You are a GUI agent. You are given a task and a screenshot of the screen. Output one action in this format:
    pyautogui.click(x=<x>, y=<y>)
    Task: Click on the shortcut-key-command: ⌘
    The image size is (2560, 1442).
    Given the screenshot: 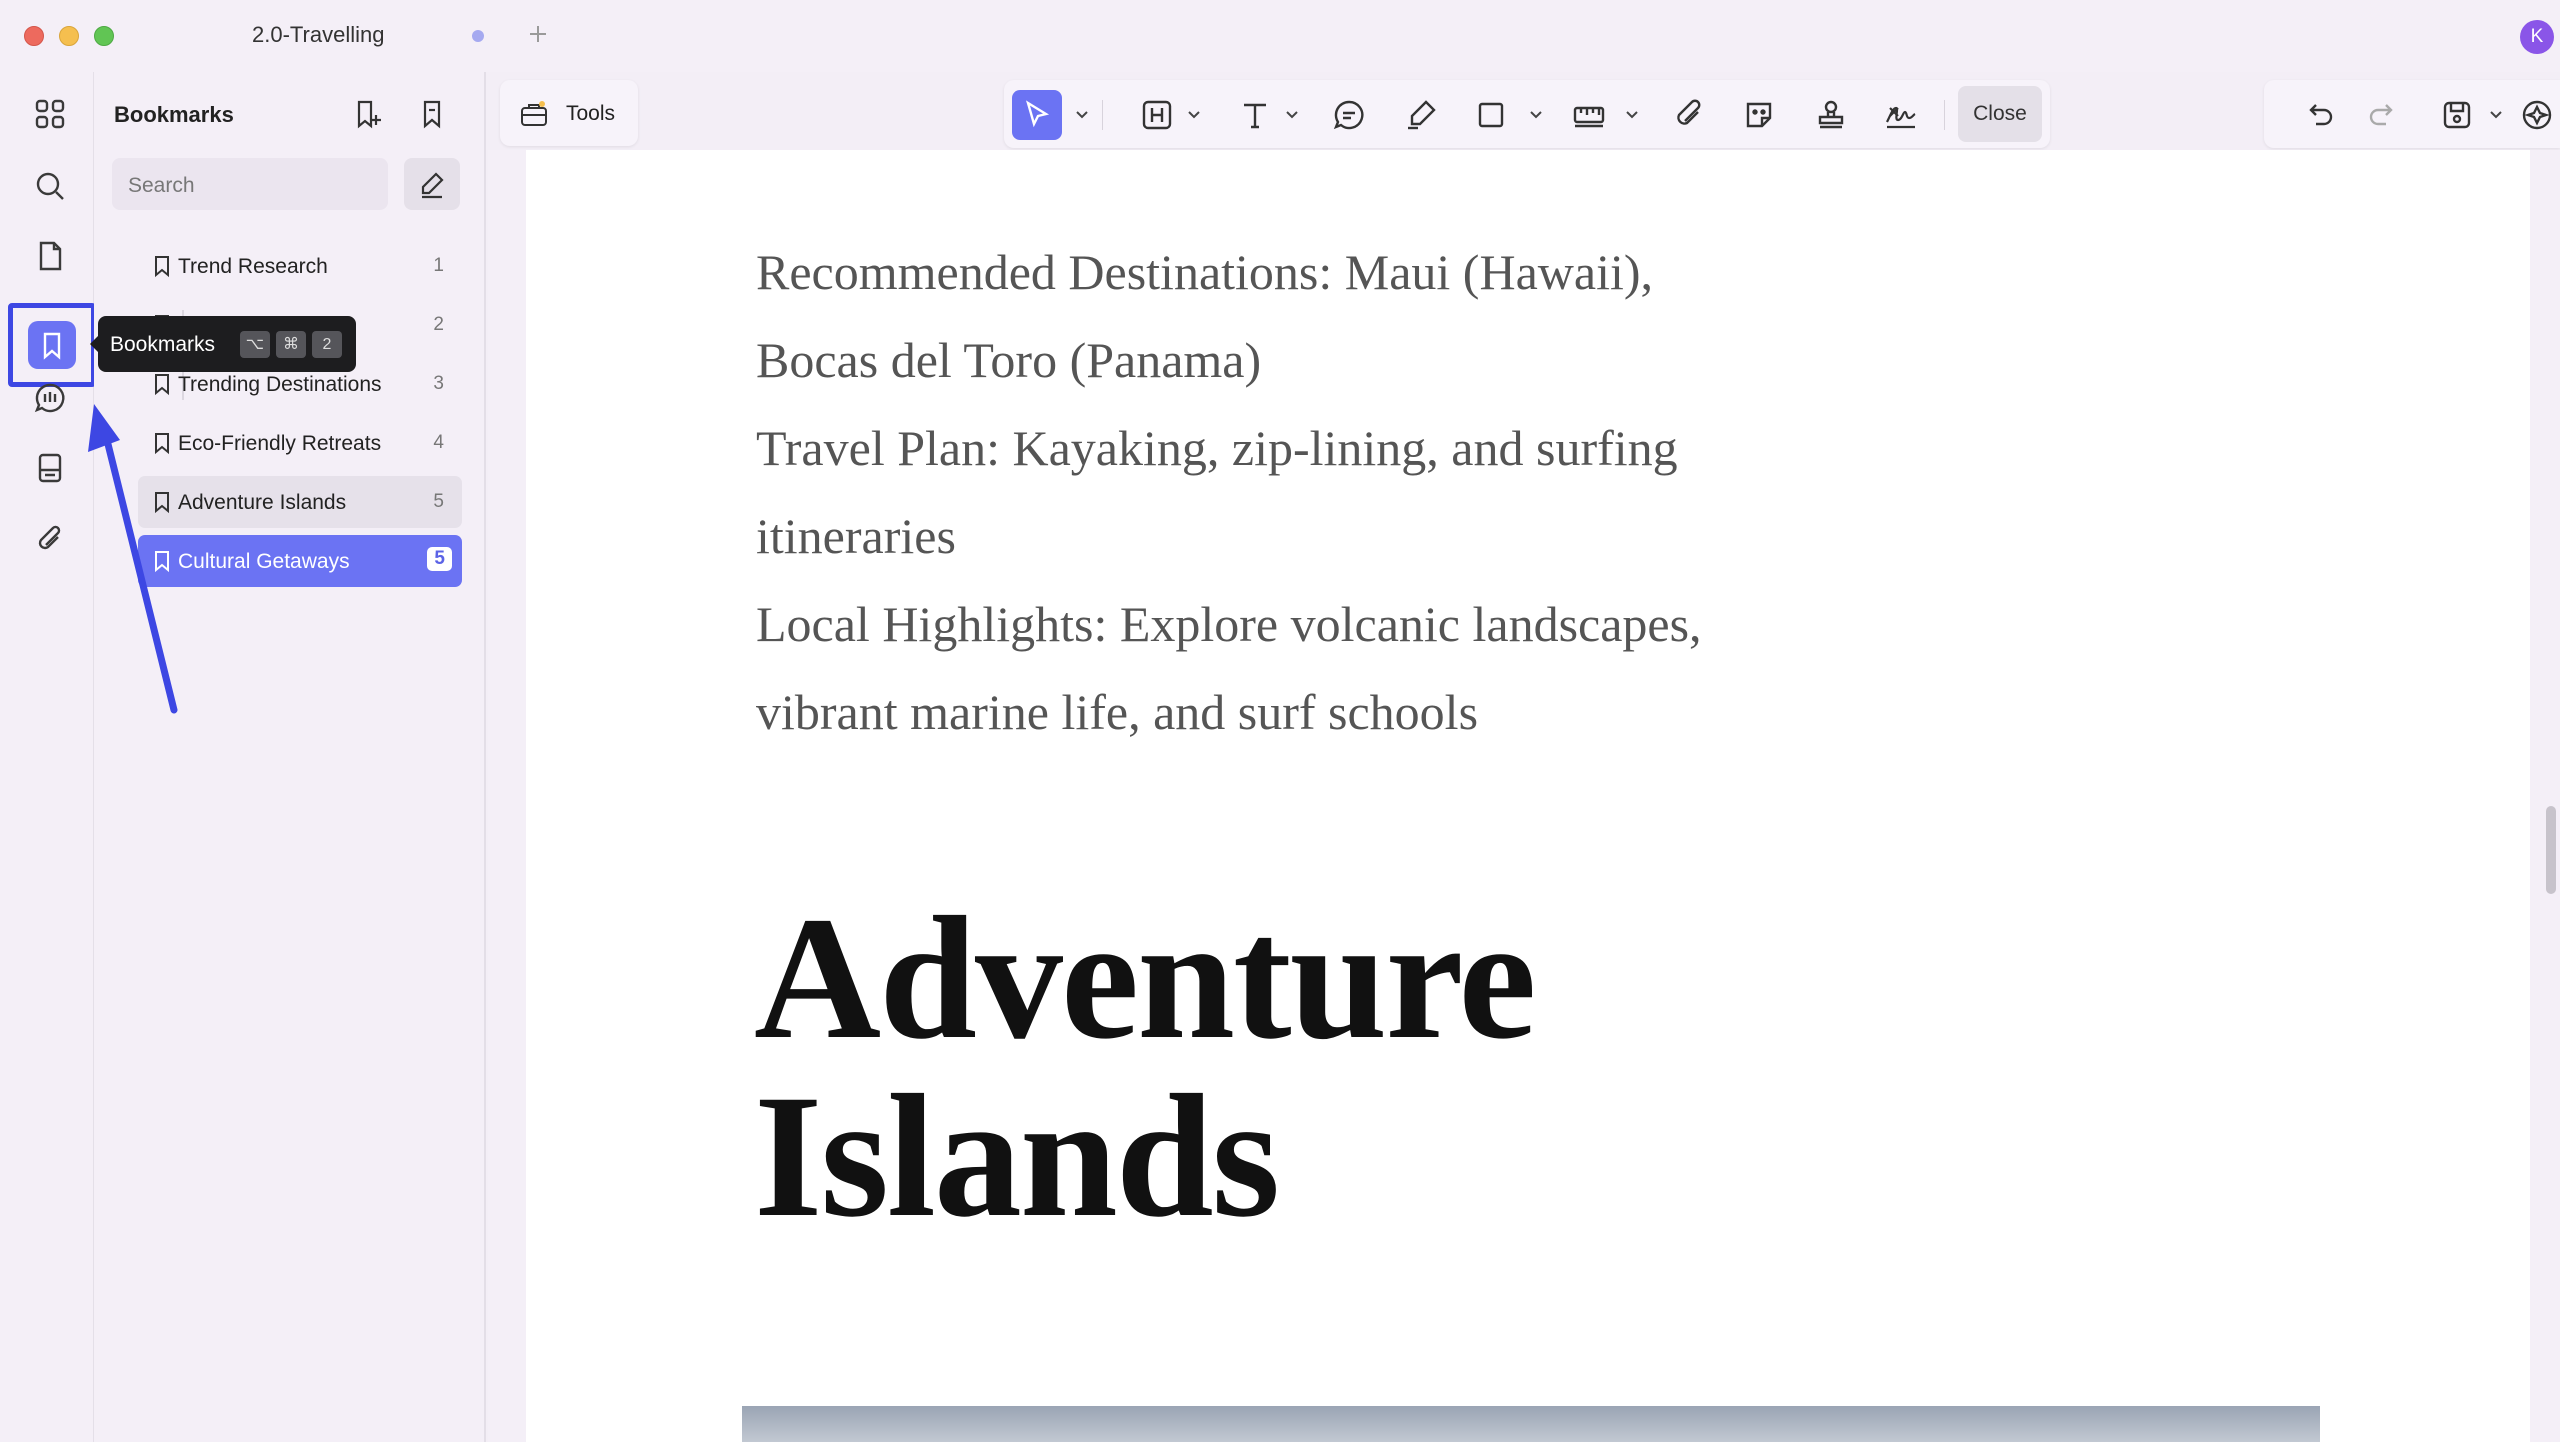 What is the action you would take?
    pyautogui.click(x=291, y=344)
    